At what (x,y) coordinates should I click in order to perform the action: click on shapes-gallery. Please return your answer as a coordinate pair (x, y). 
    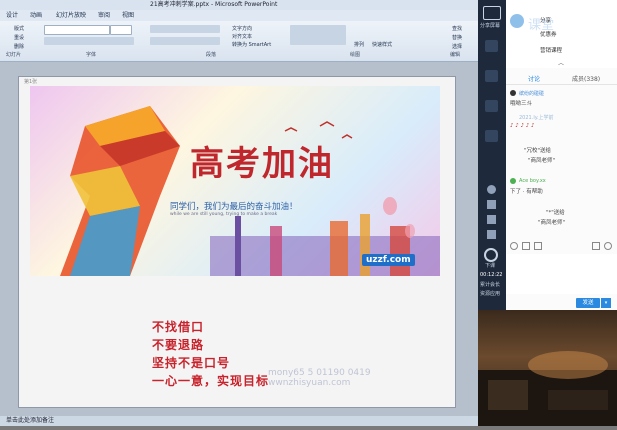
    Looking at the image, I should click on (318, 35).